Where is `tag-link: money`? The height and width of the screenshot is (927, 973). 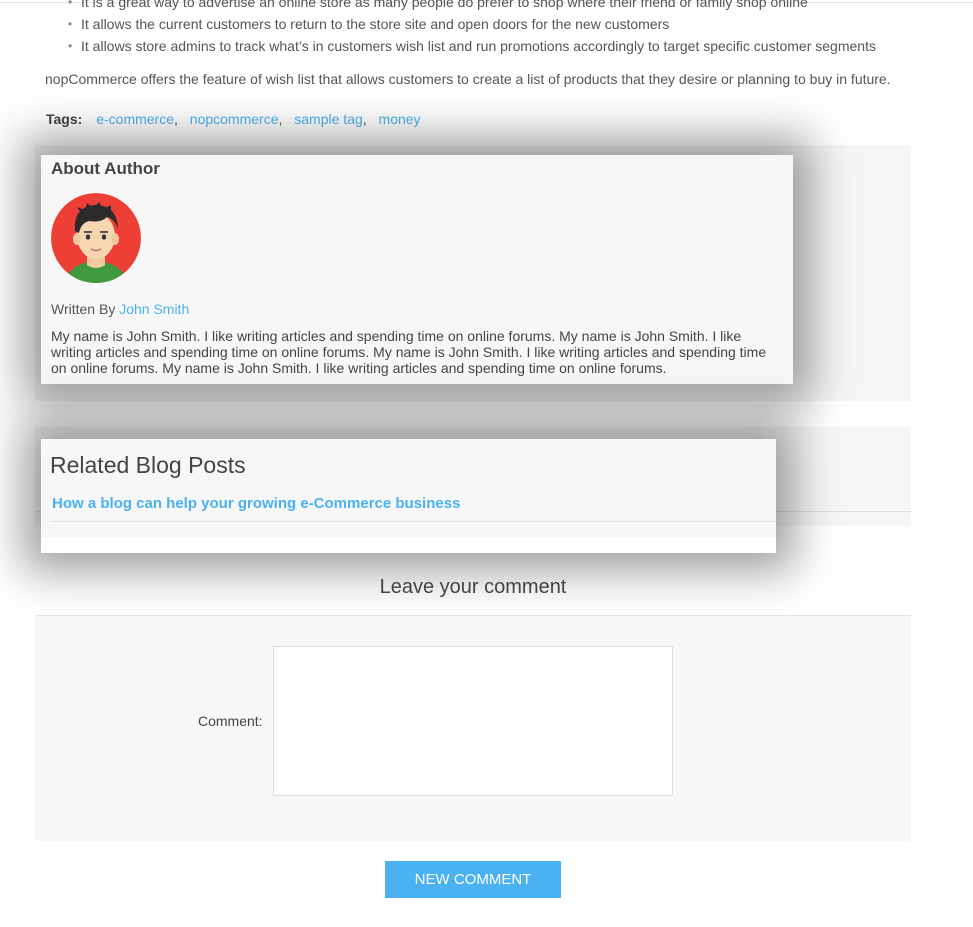 tag-link: money is located at coordinates (400, 119).